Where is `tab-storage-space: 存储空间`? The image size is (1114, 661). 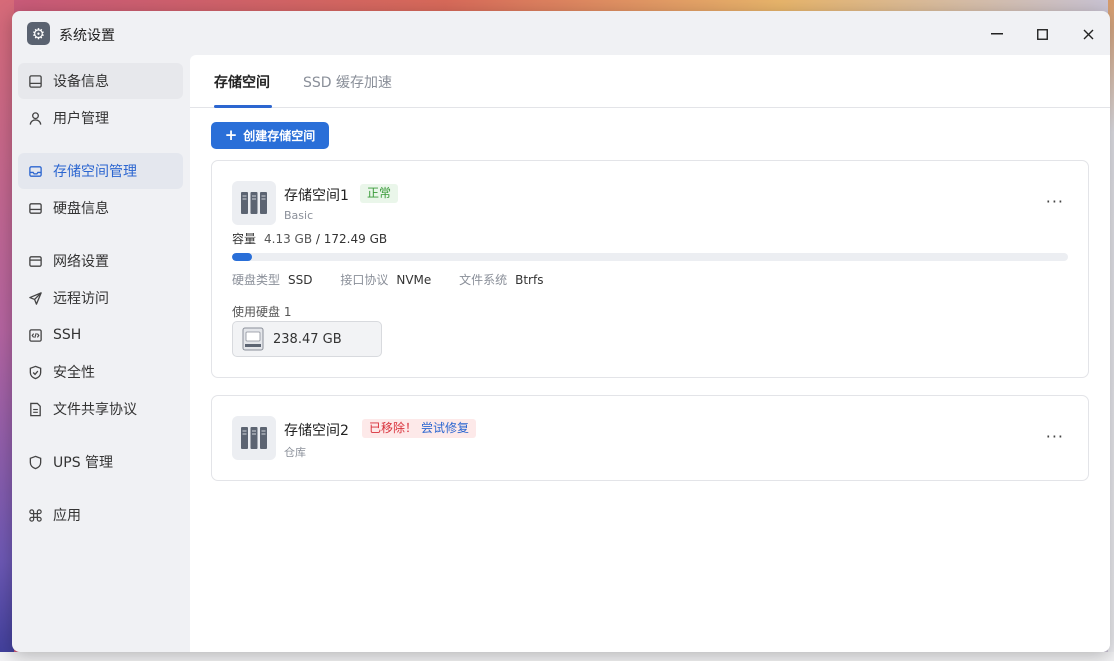 tab-storage-space: 存储空间 is located at coordinates (242, 82).